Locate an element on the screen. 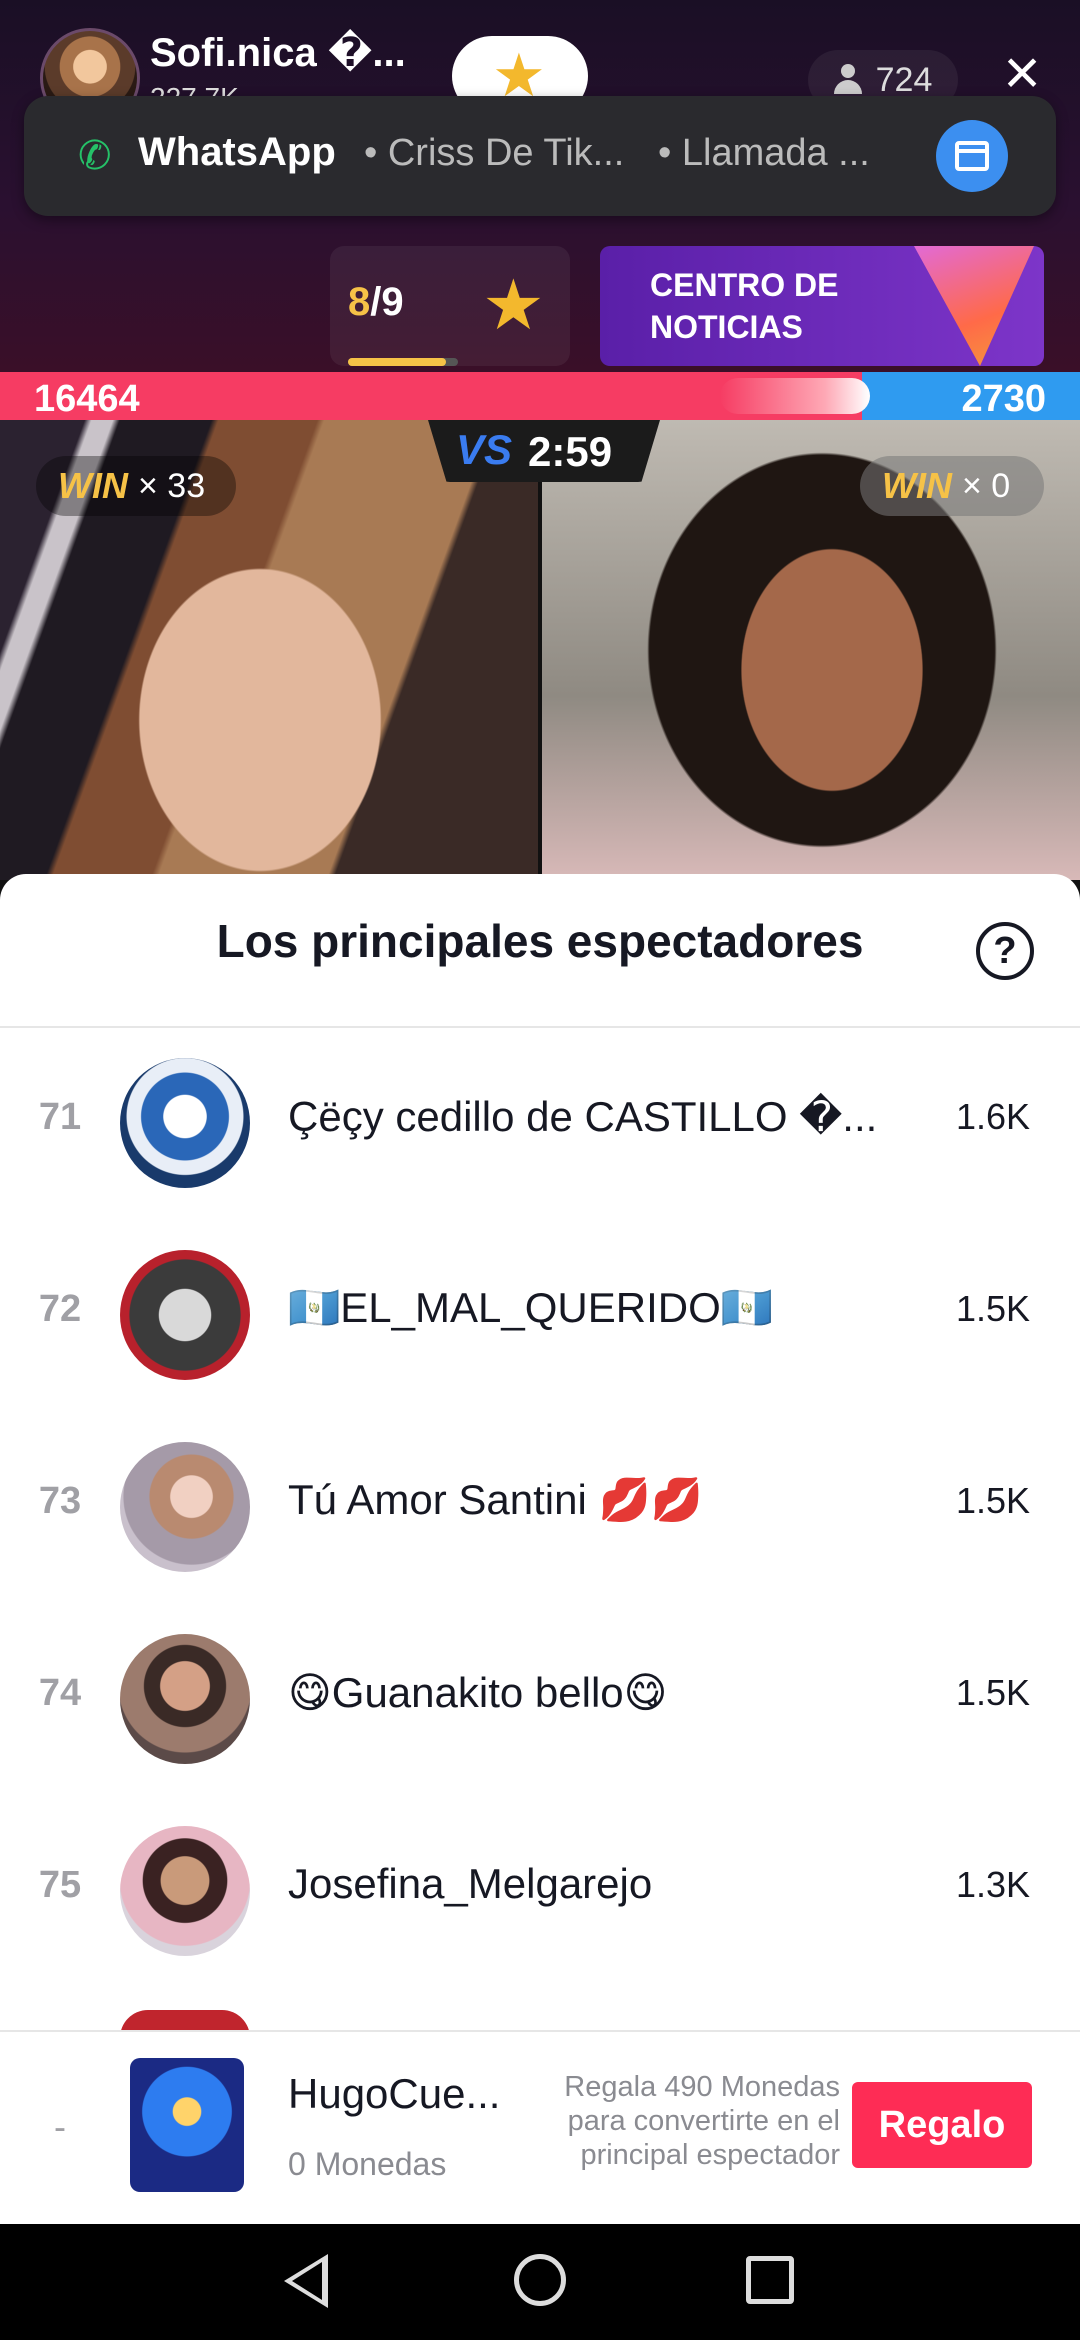 Image resolution: width=1080 pixels, height=2340 pixels. back-icon-inner is located at coordinates (307, 2281).